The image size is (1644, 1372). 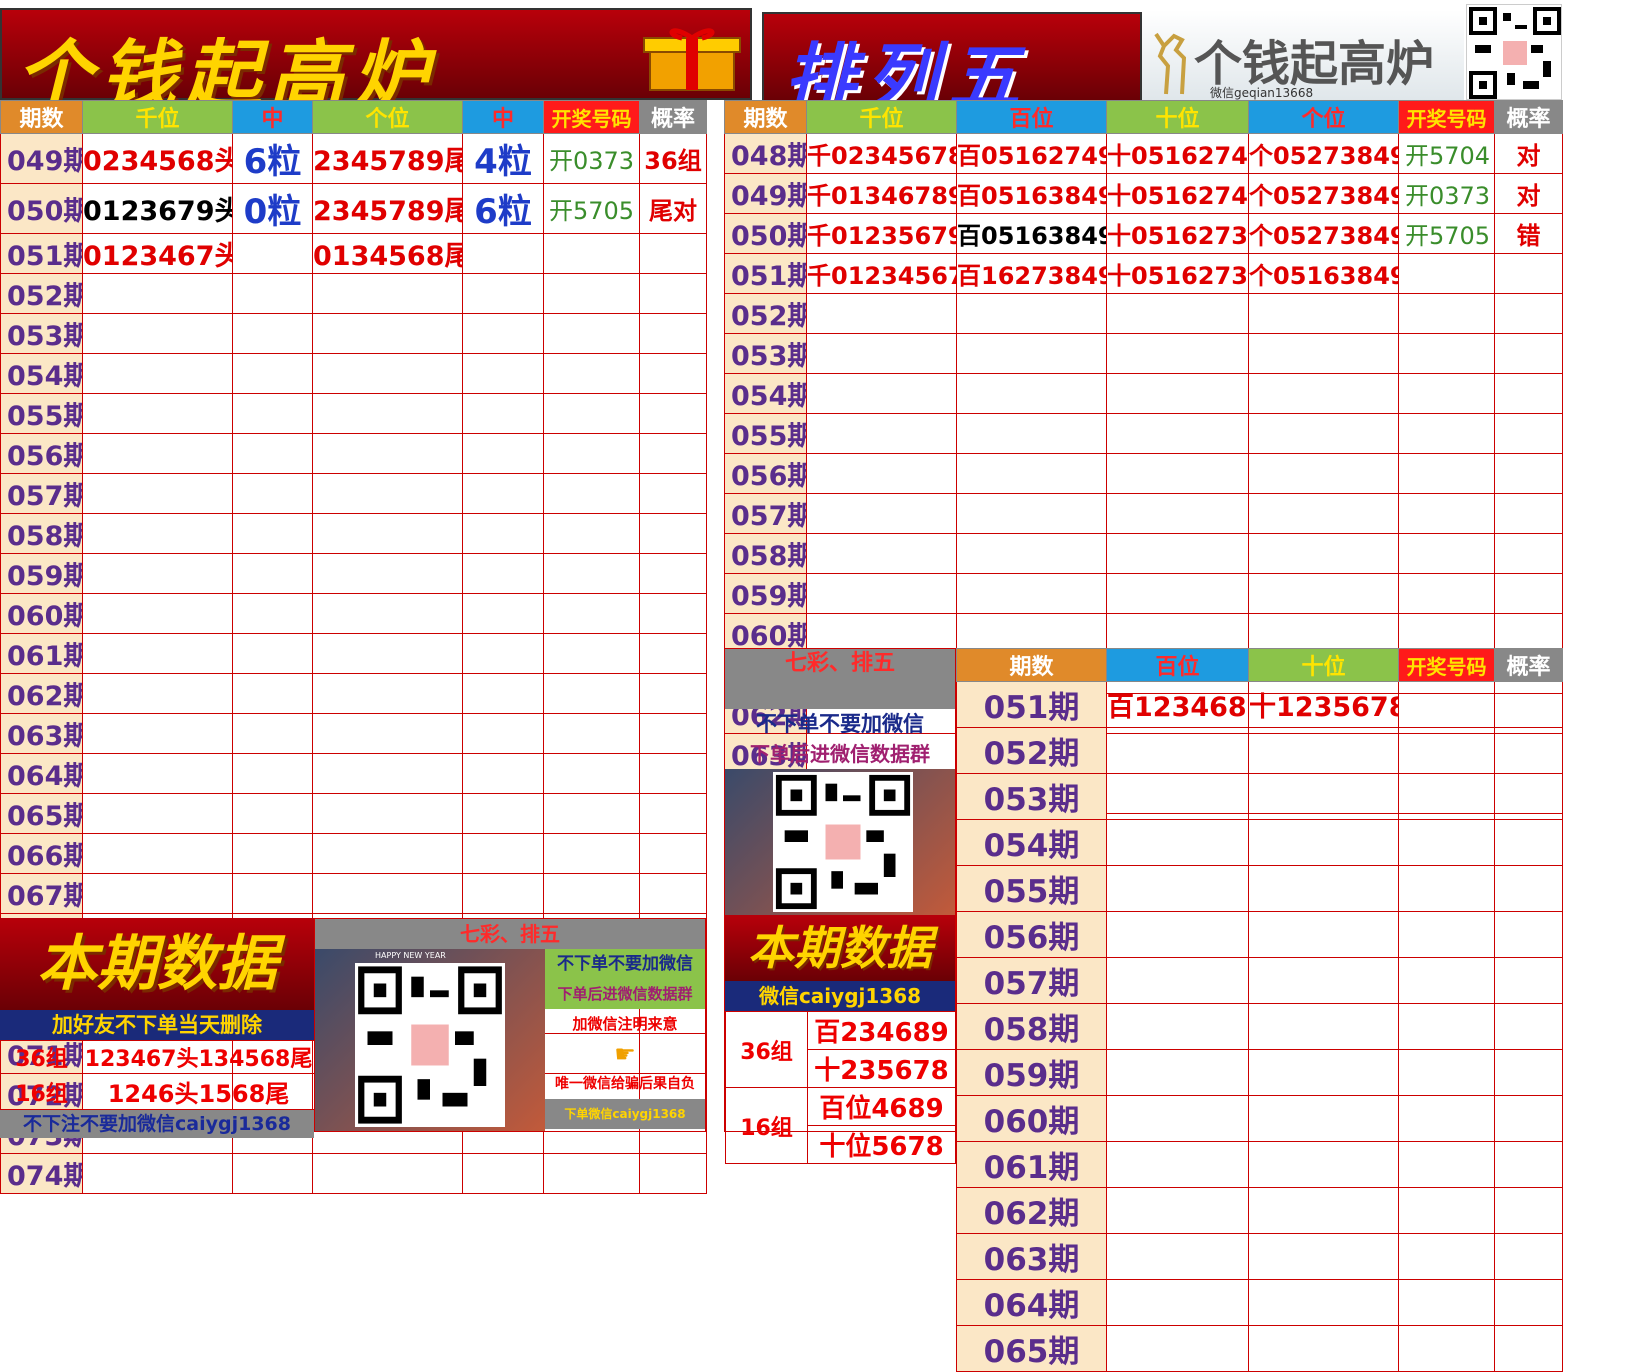 I want to click on table-row: 064期, so click(x=1259, y=1302).